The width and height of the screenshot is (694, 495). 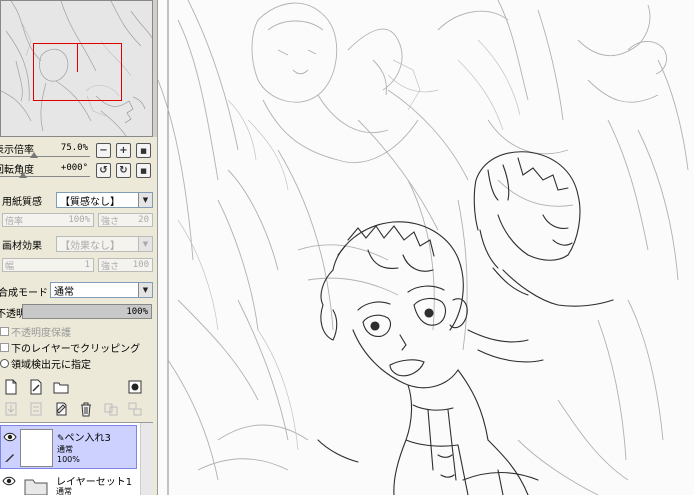 What do you see at coordinates (14, 221) in the screenshot?
I see `paper-scale-key: 倍率` at bounding box center [14, 221].